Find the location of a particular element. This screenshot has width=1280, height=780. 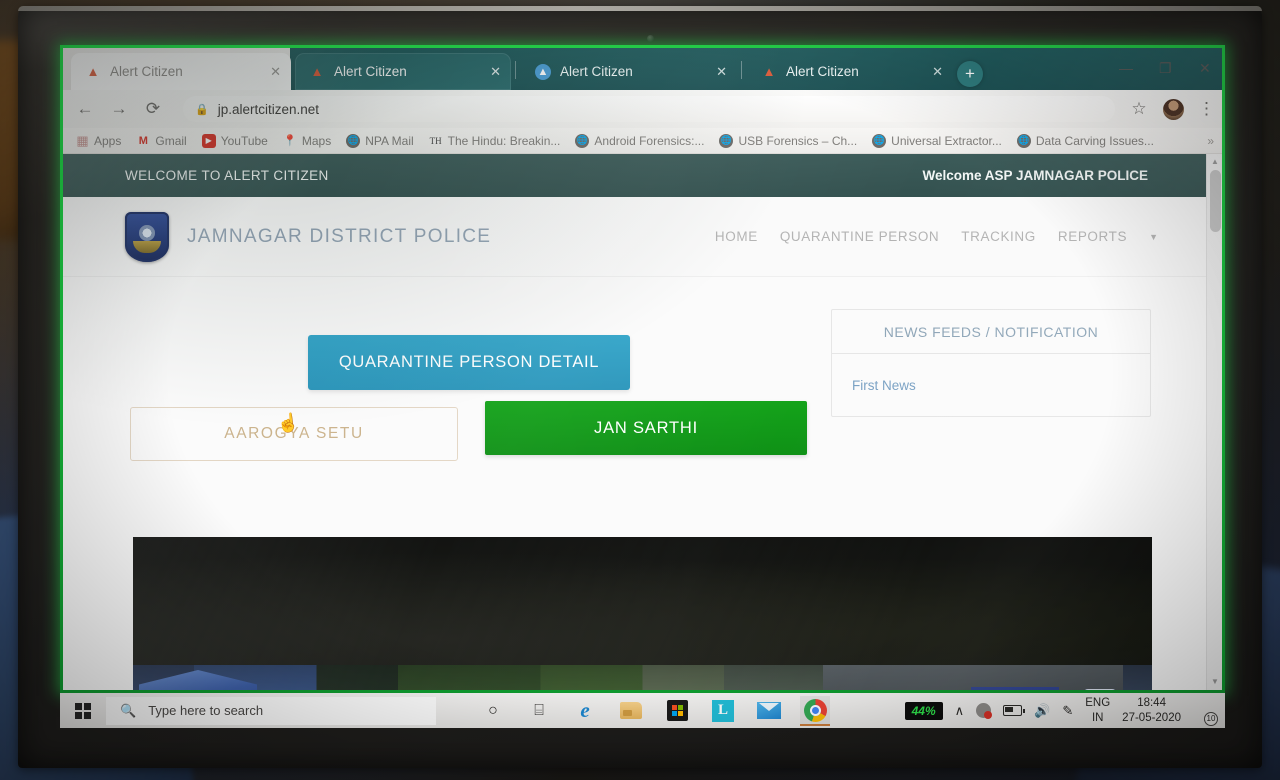

taskbar-app-icons: ○ ⌸ e L is located at coordinates (654, 710).